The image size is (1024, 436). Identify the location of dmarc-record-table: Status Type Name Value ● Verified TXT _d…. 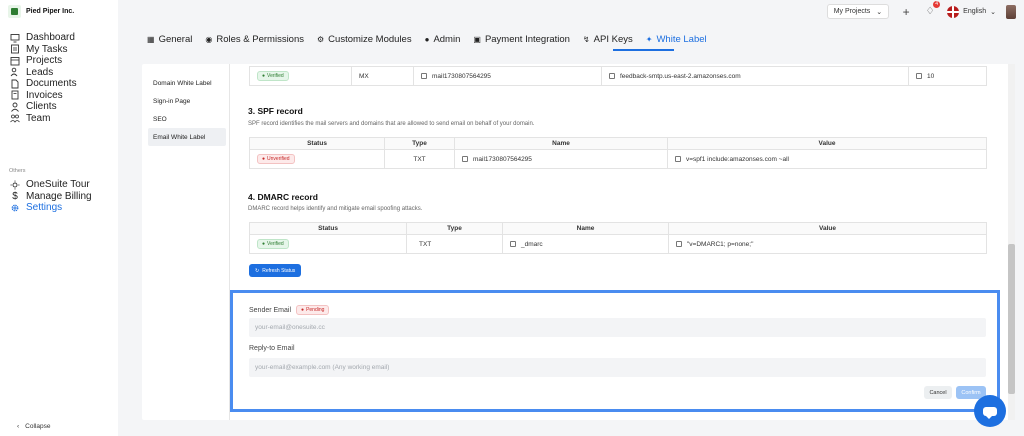
(618, 238).